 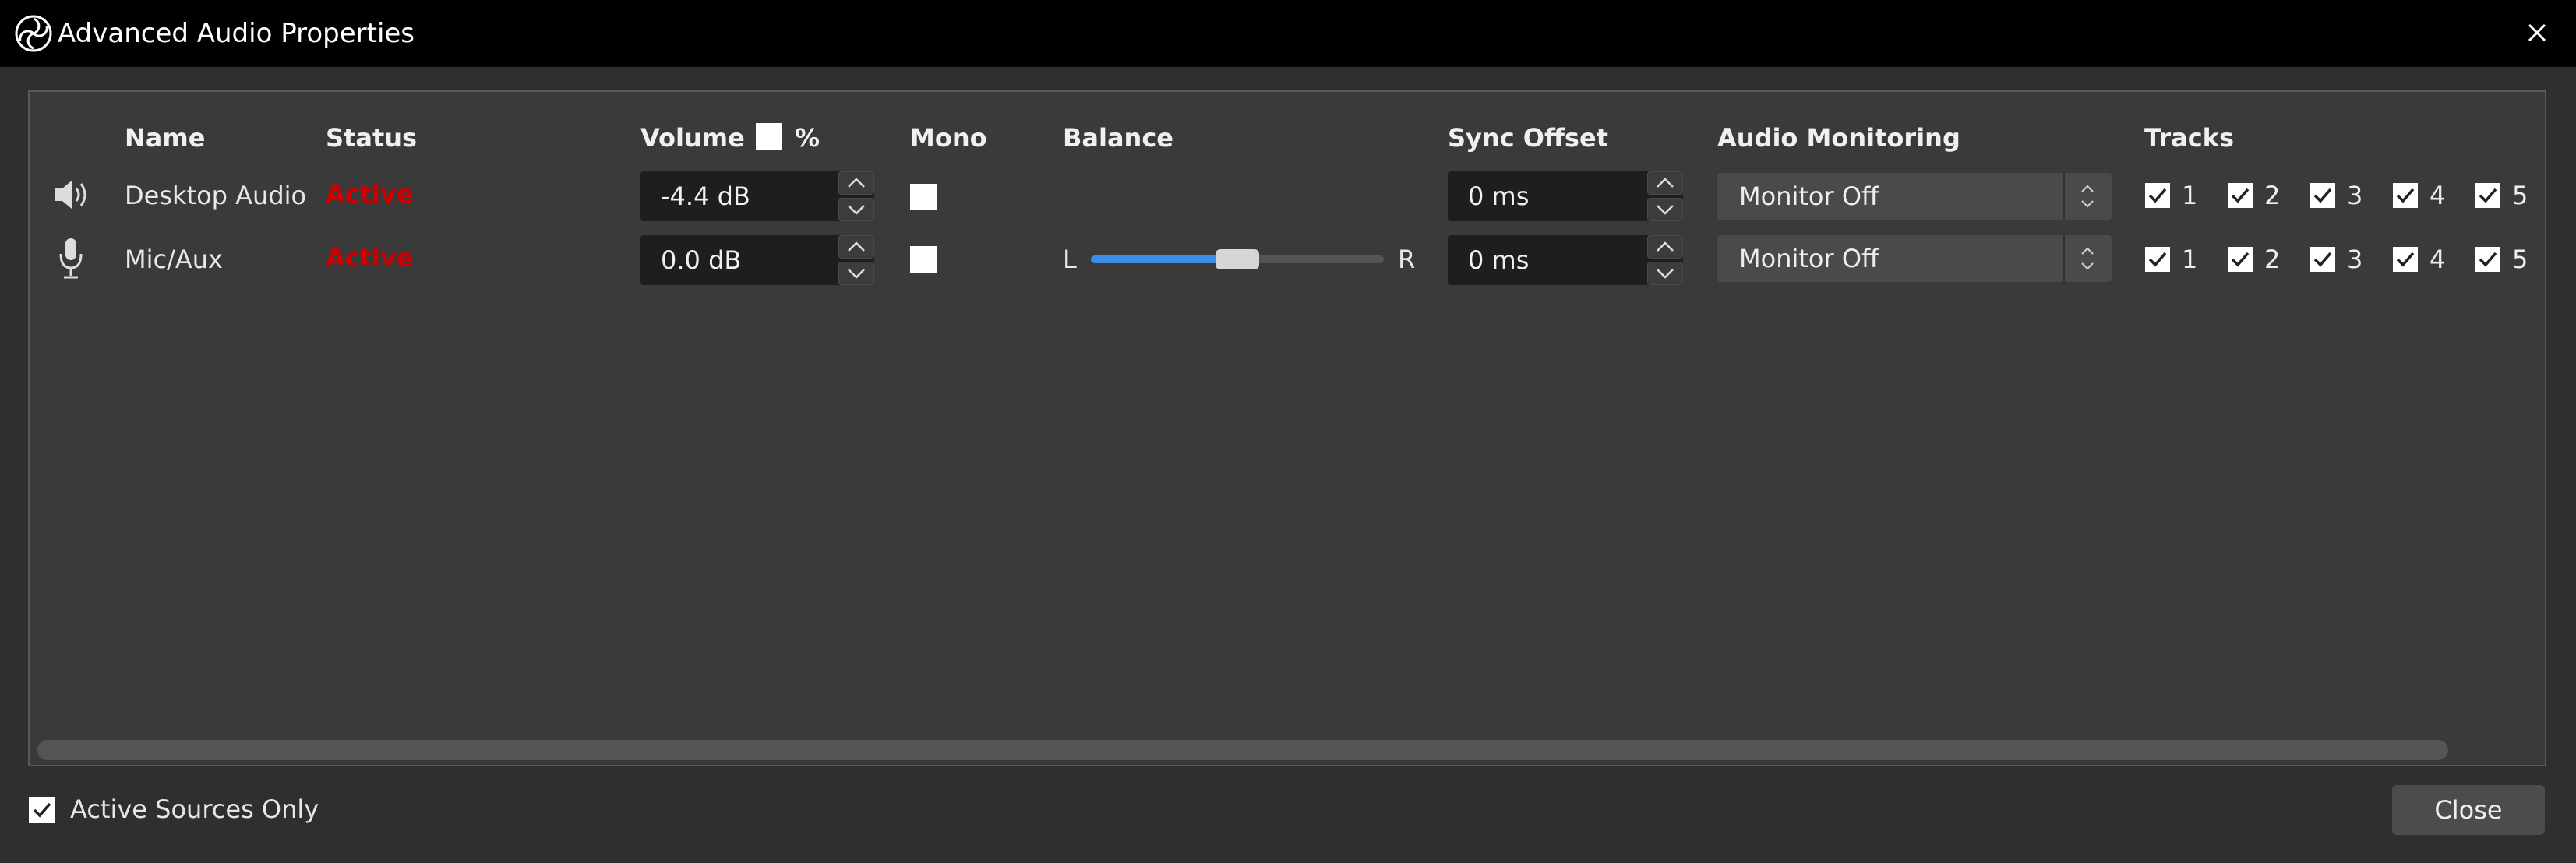 What do you see at coordinates (757, 260) in the screenshot?
I see `volume-spinbox: 0.0 dB` at bounding box center [757, 260].